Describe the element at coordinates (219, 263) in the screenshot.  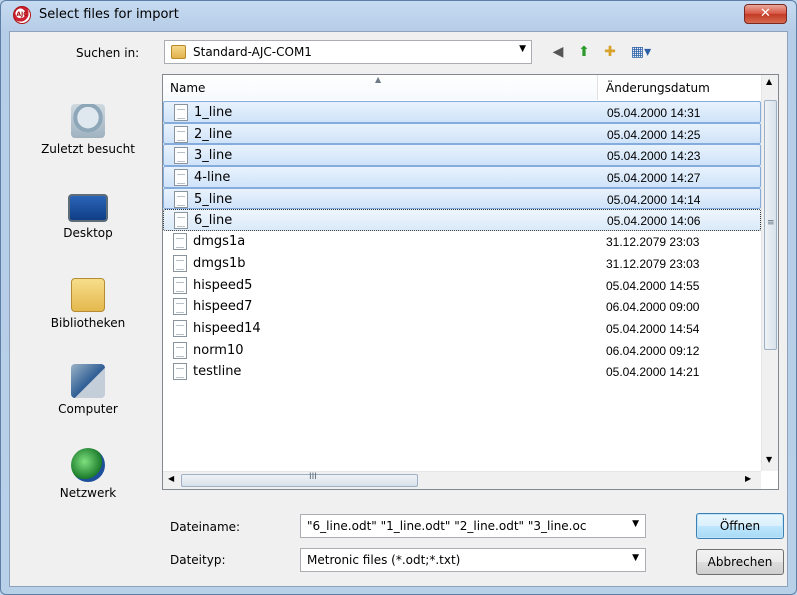
I see `file-name: dmgs1b` at that location.